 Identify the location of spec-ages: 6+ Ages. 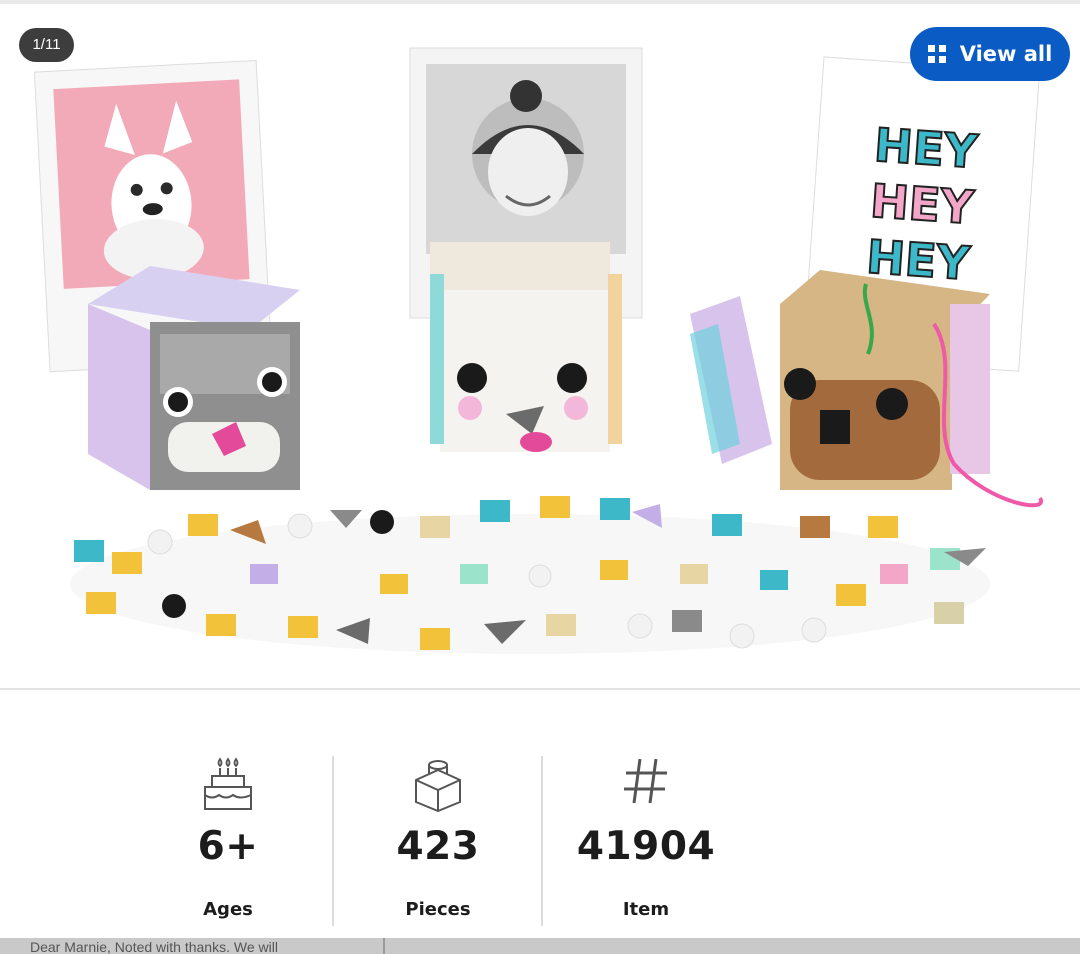
(228, 815).